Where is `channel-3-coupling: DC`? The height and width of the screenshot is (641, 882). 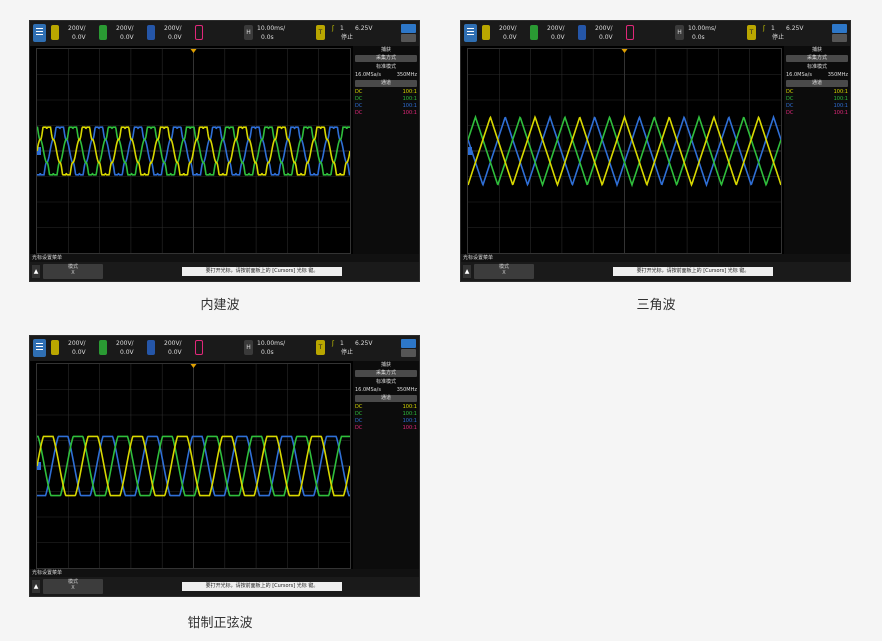 channel-3-coupling: DC is located at coordinates (359, 106).